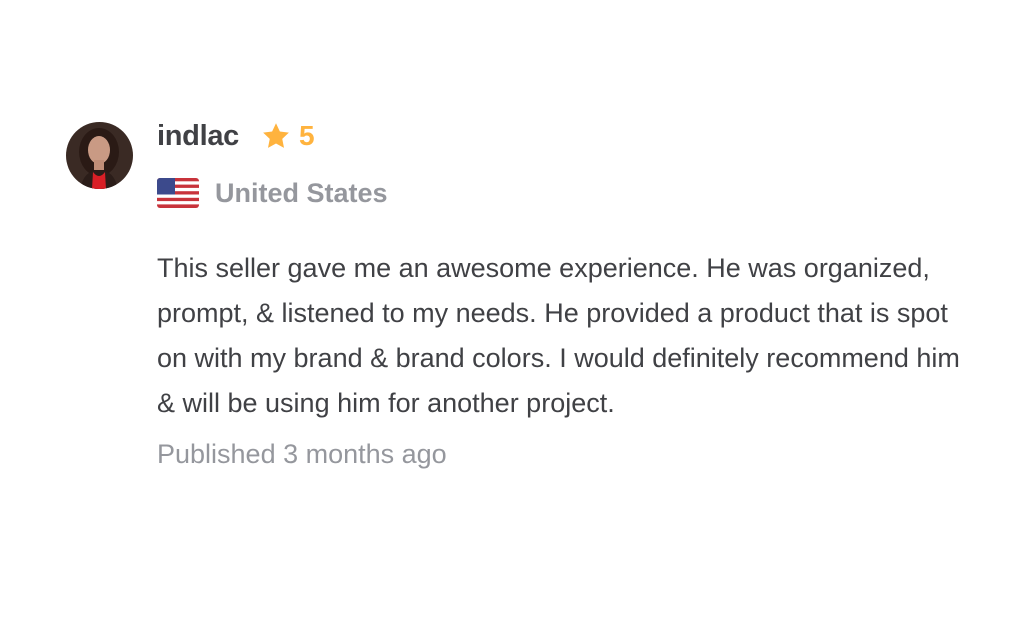 The width and height of the screenshot is (1024, 629). Describe the element at coordinates (302, 454) in the screenshot. I see `published-date: Published 3 months ago` at that location.